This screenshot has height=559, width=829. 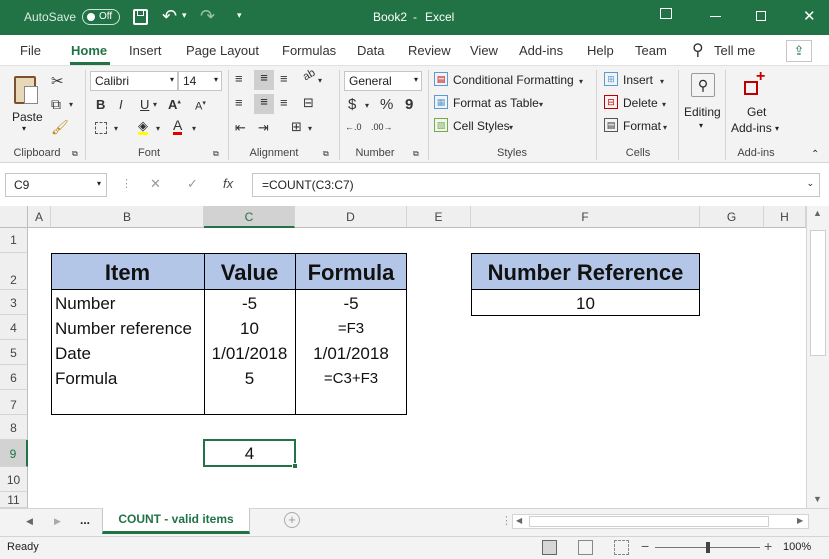 What do you see at coordinates (14, 217) in the screenshot?
I see `select-all-corner` at bounding box center [14, 217].